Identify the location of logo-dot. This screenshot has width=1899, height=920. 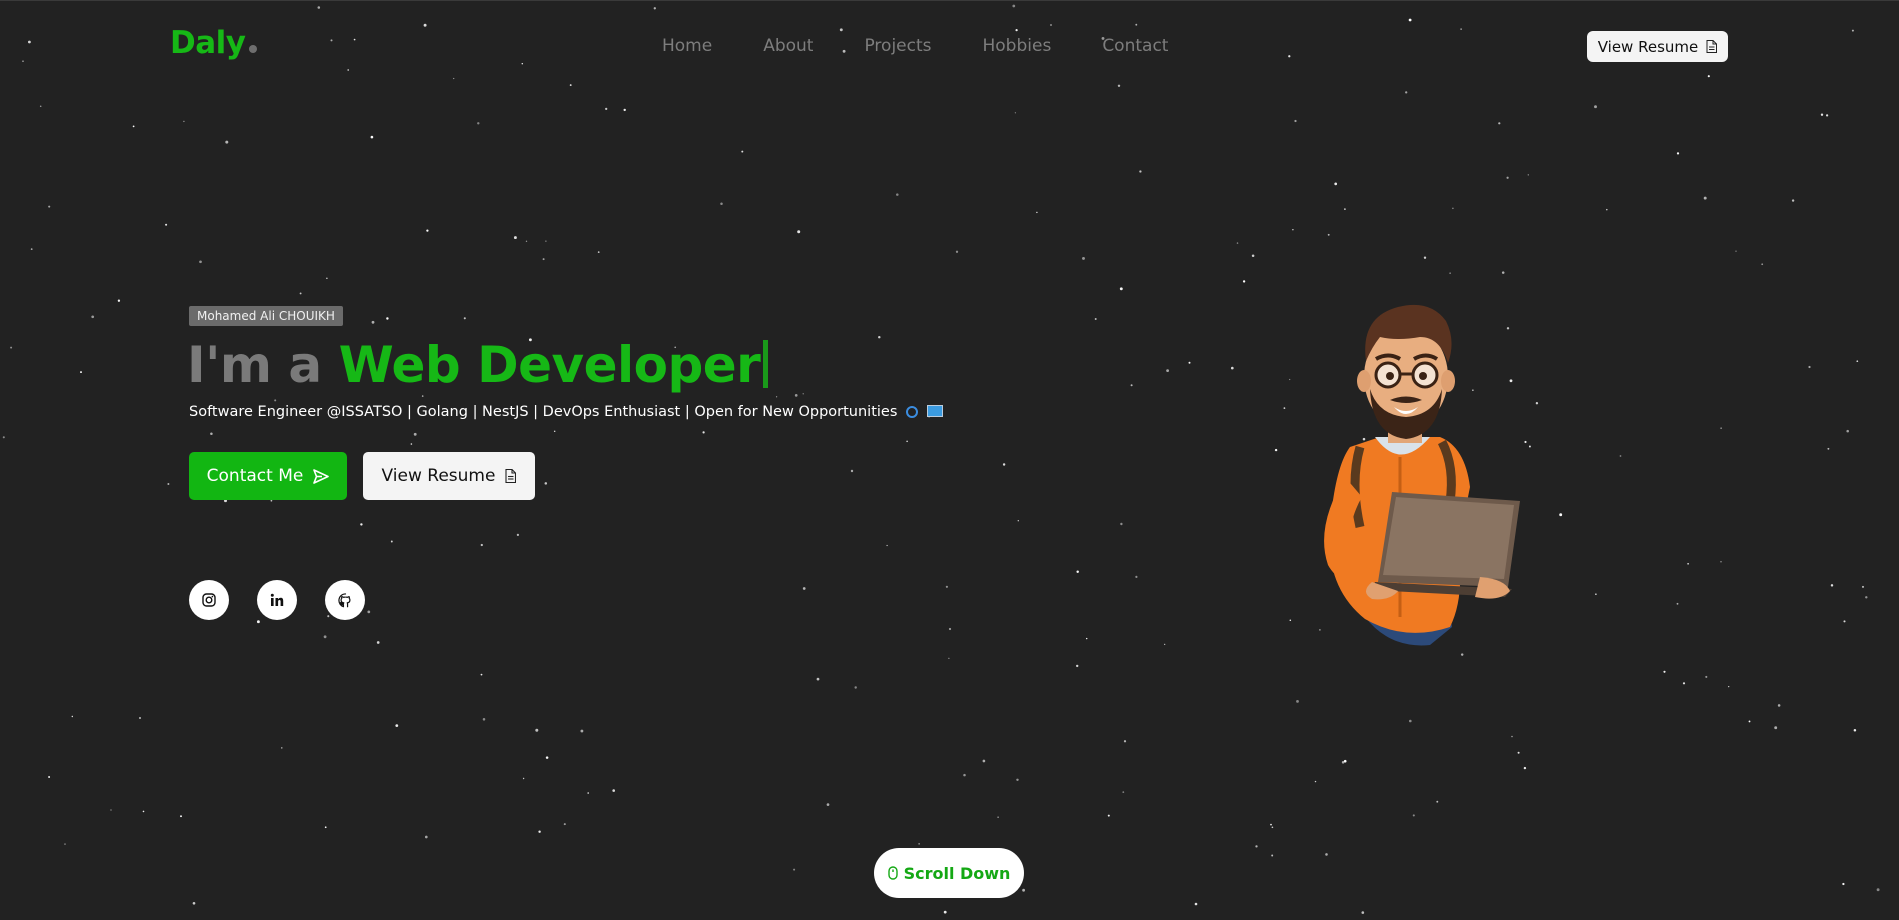
(252, 49).